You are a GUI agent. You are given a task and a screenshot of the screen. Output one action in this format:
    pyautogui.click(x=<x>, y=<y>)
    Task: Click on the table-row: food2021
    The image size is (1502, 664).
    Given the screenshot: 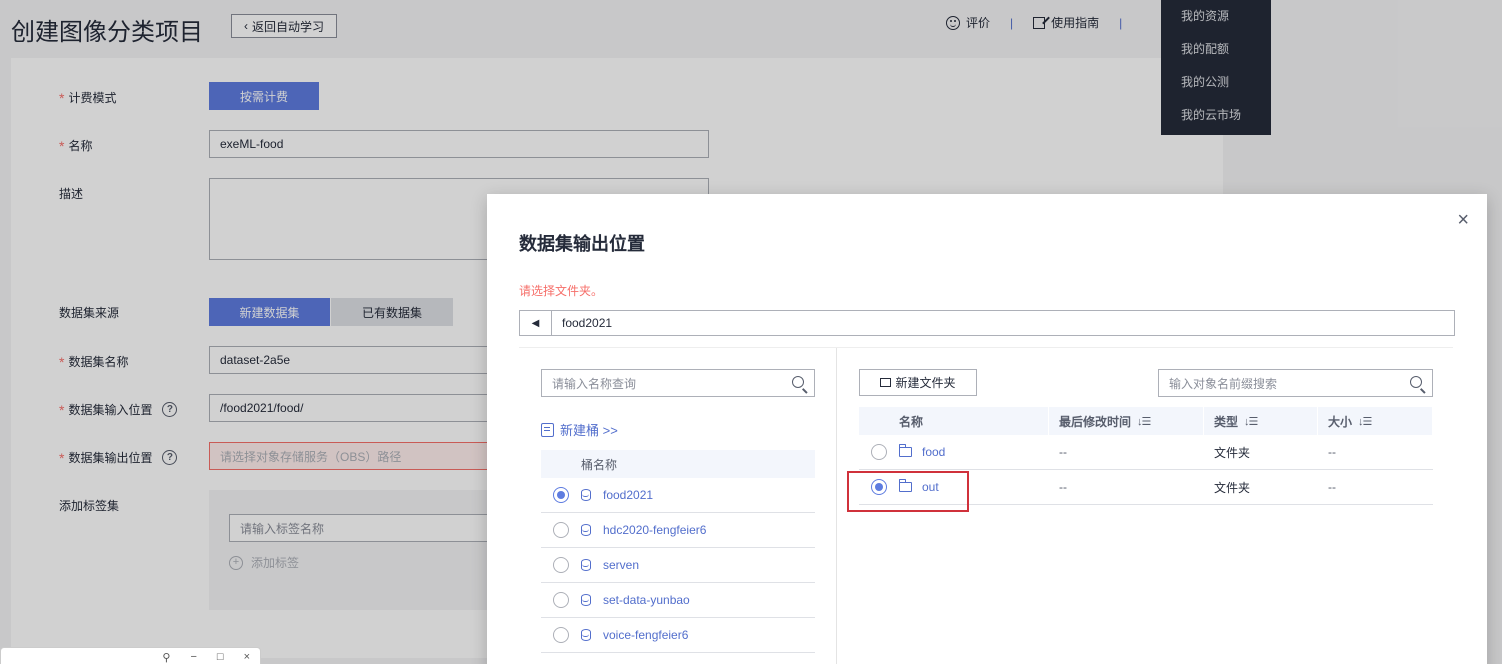 What is the action you would take?
    pyautogui.click(x=678, y=495)
    